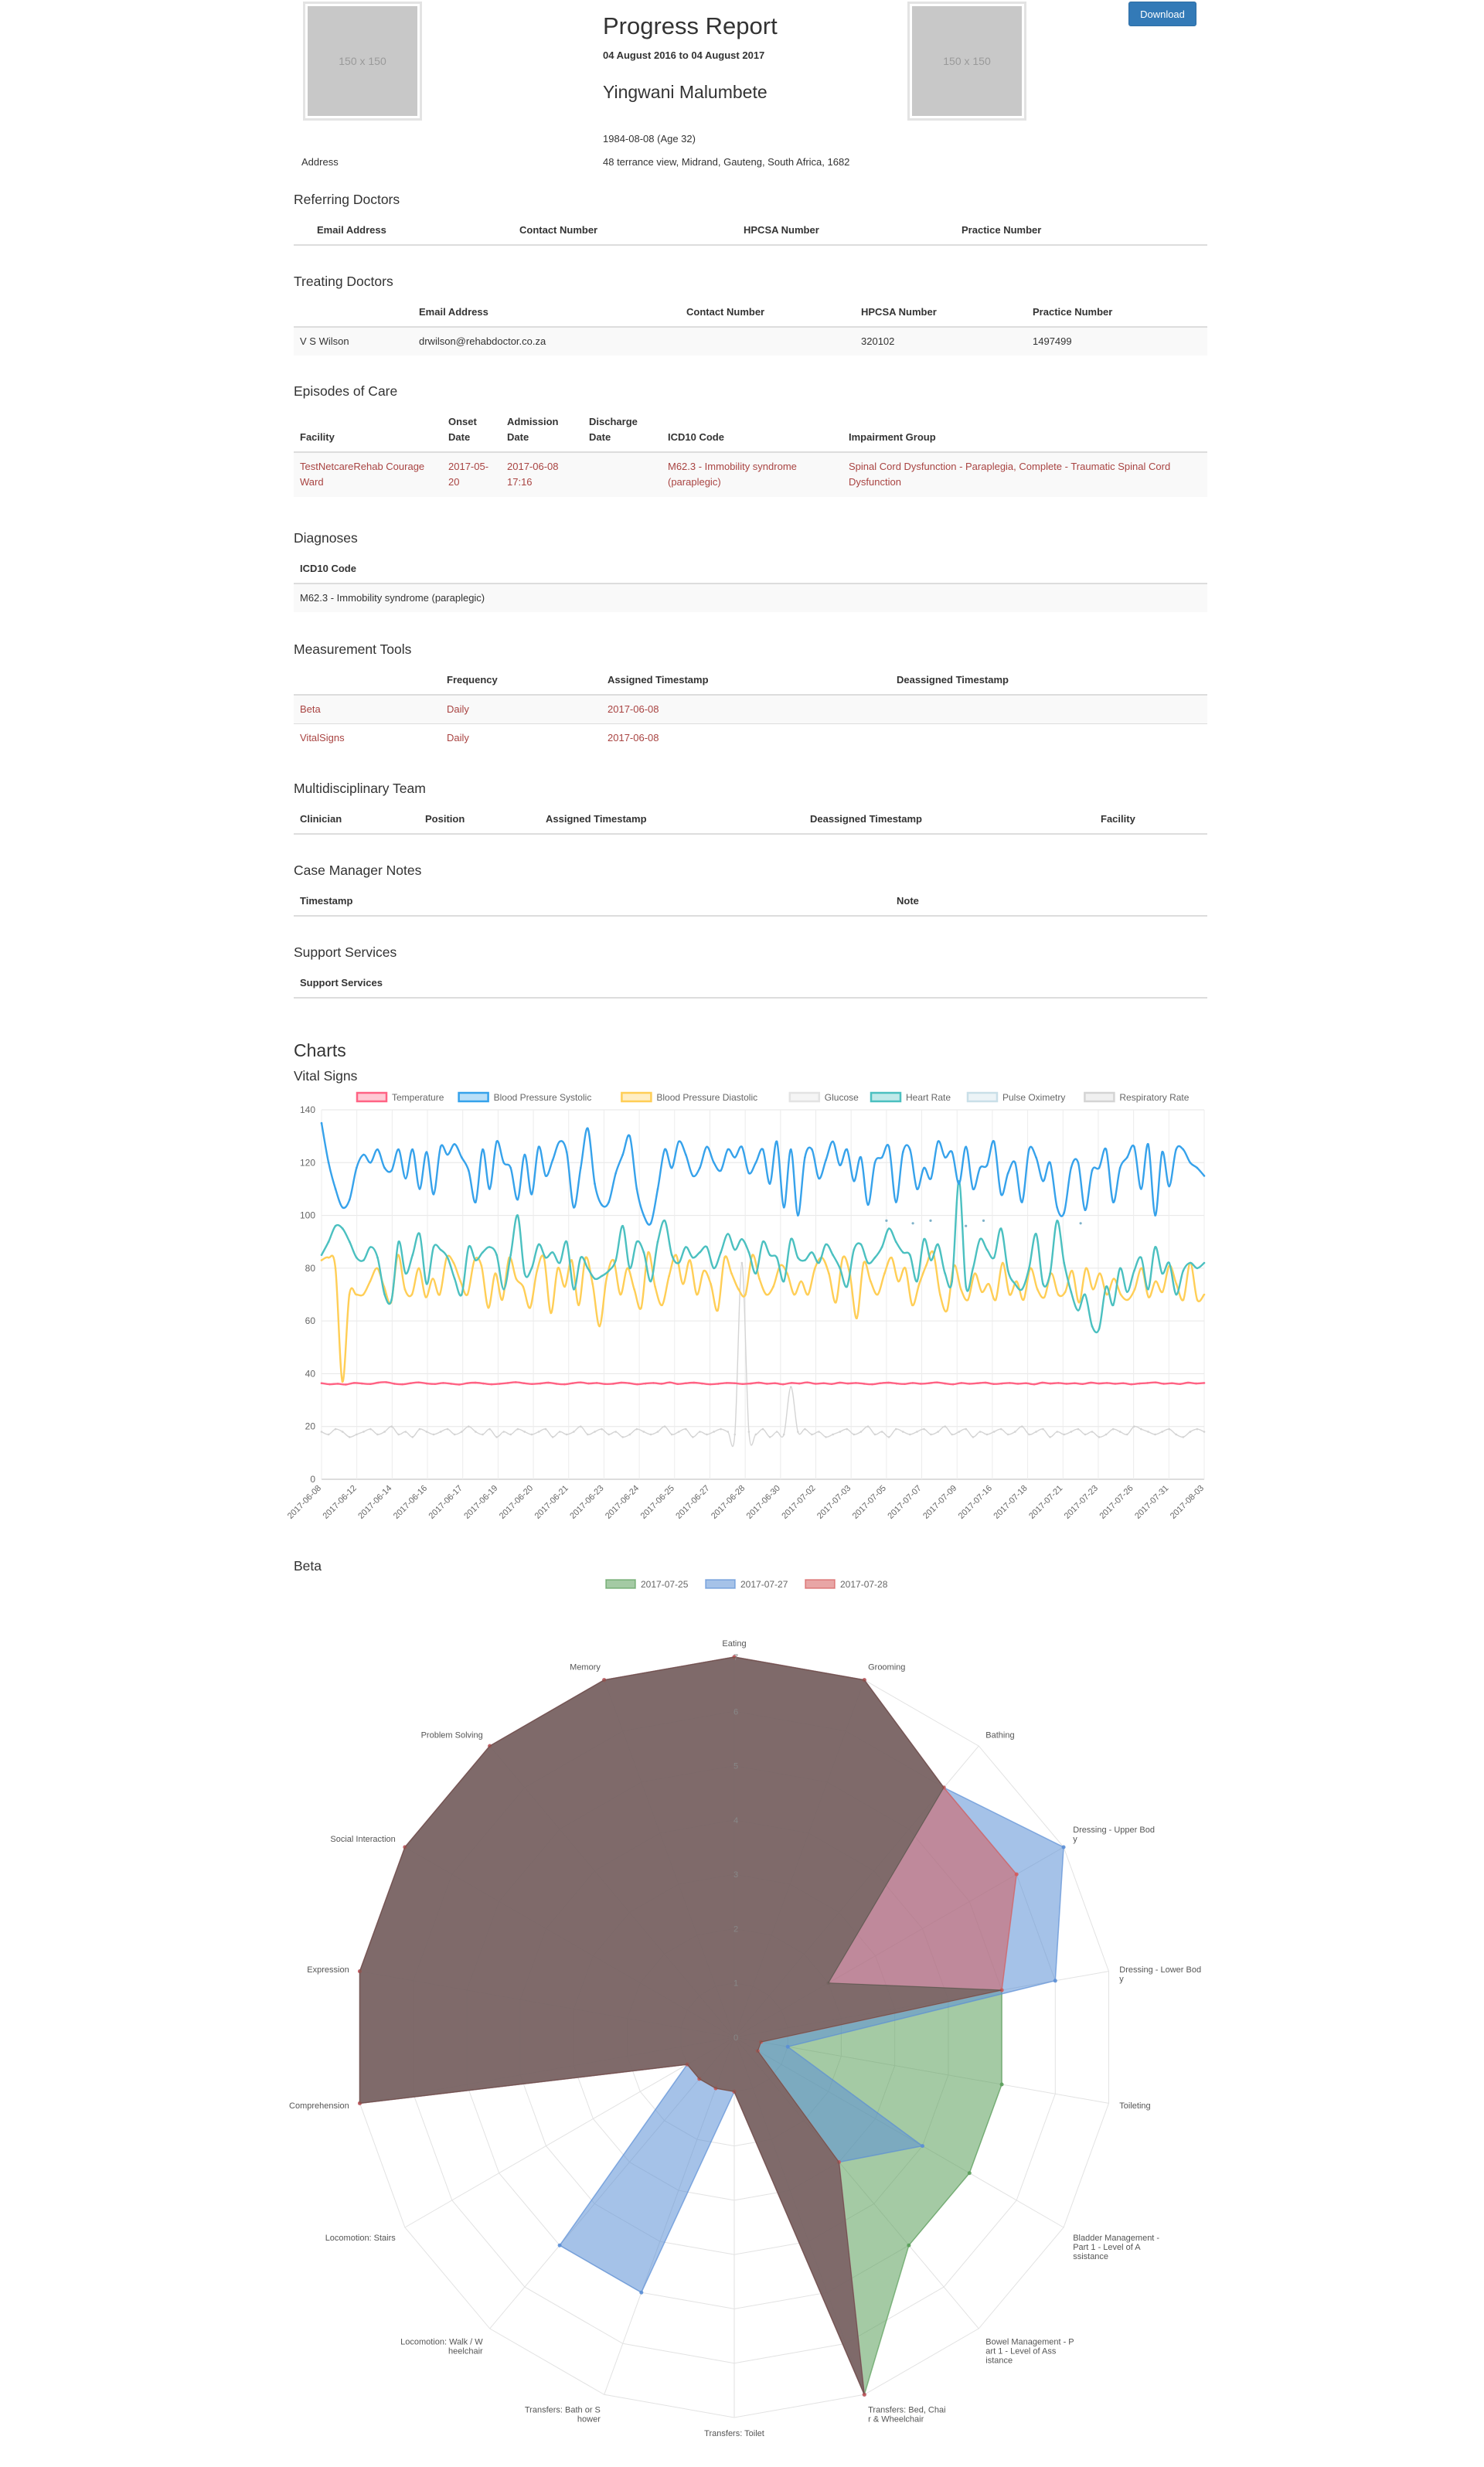 The height and width of the screenshot is (2467, 1484). Describe the element at coordinates (353, 313) in the screenshot. I see `table-header` at that location.